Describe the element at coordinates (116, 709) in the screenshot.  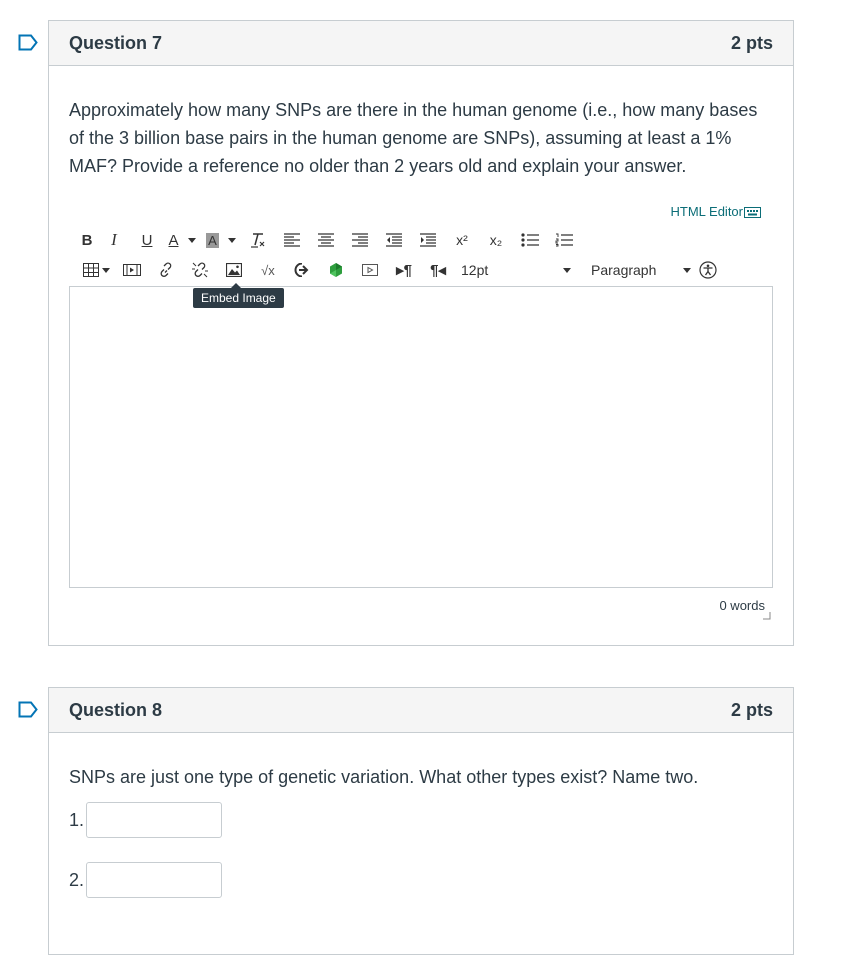
I see `question-title: Question 8` at that location.